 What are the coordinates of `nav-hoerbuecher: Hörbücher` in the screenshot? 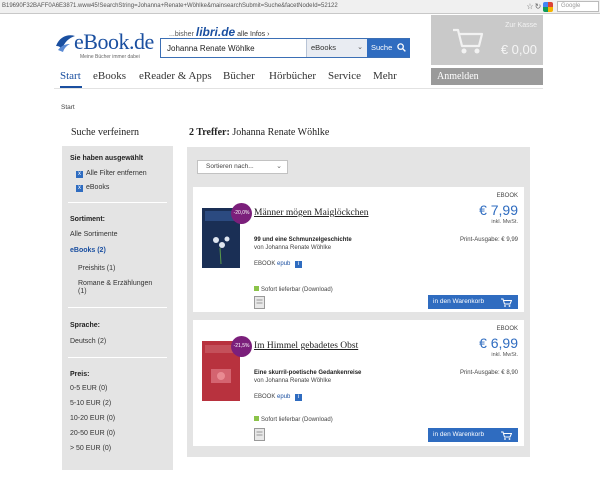 It's located at (292, 76).